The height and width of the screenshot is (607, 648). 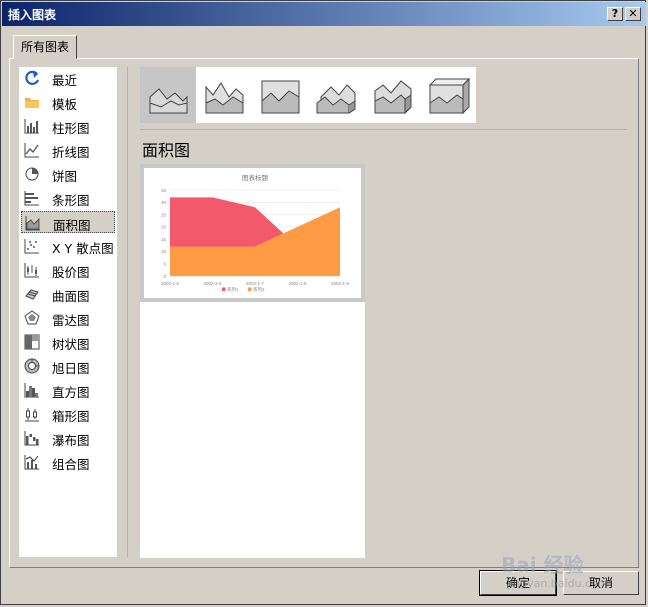 I want to click on chart-category-label: 树状图, so click(x=71, y=344).